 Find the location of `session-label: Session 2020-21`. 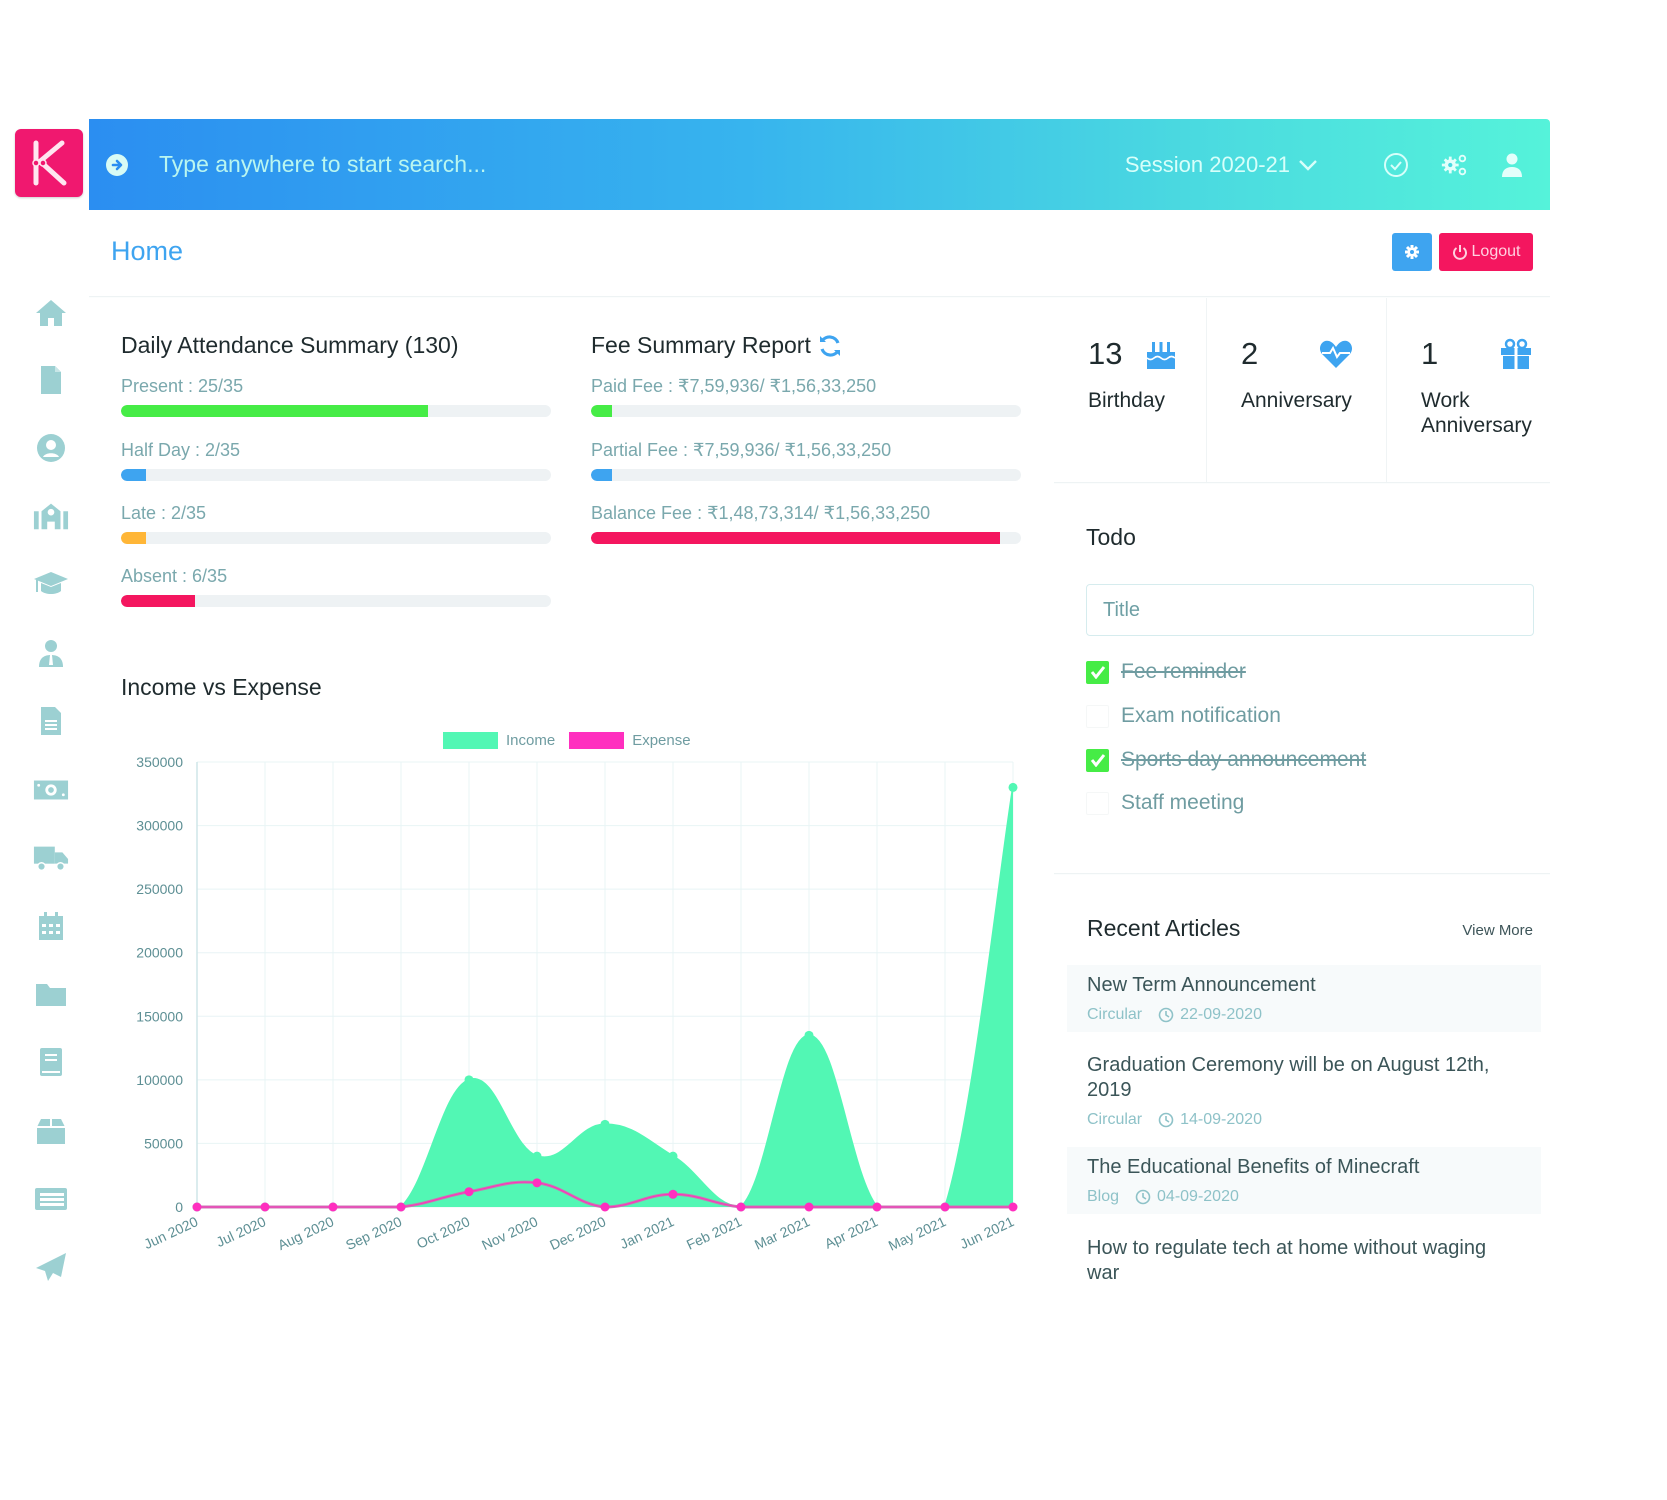

session-label: Session 2020-21 is located at coordinates (1207, 164).